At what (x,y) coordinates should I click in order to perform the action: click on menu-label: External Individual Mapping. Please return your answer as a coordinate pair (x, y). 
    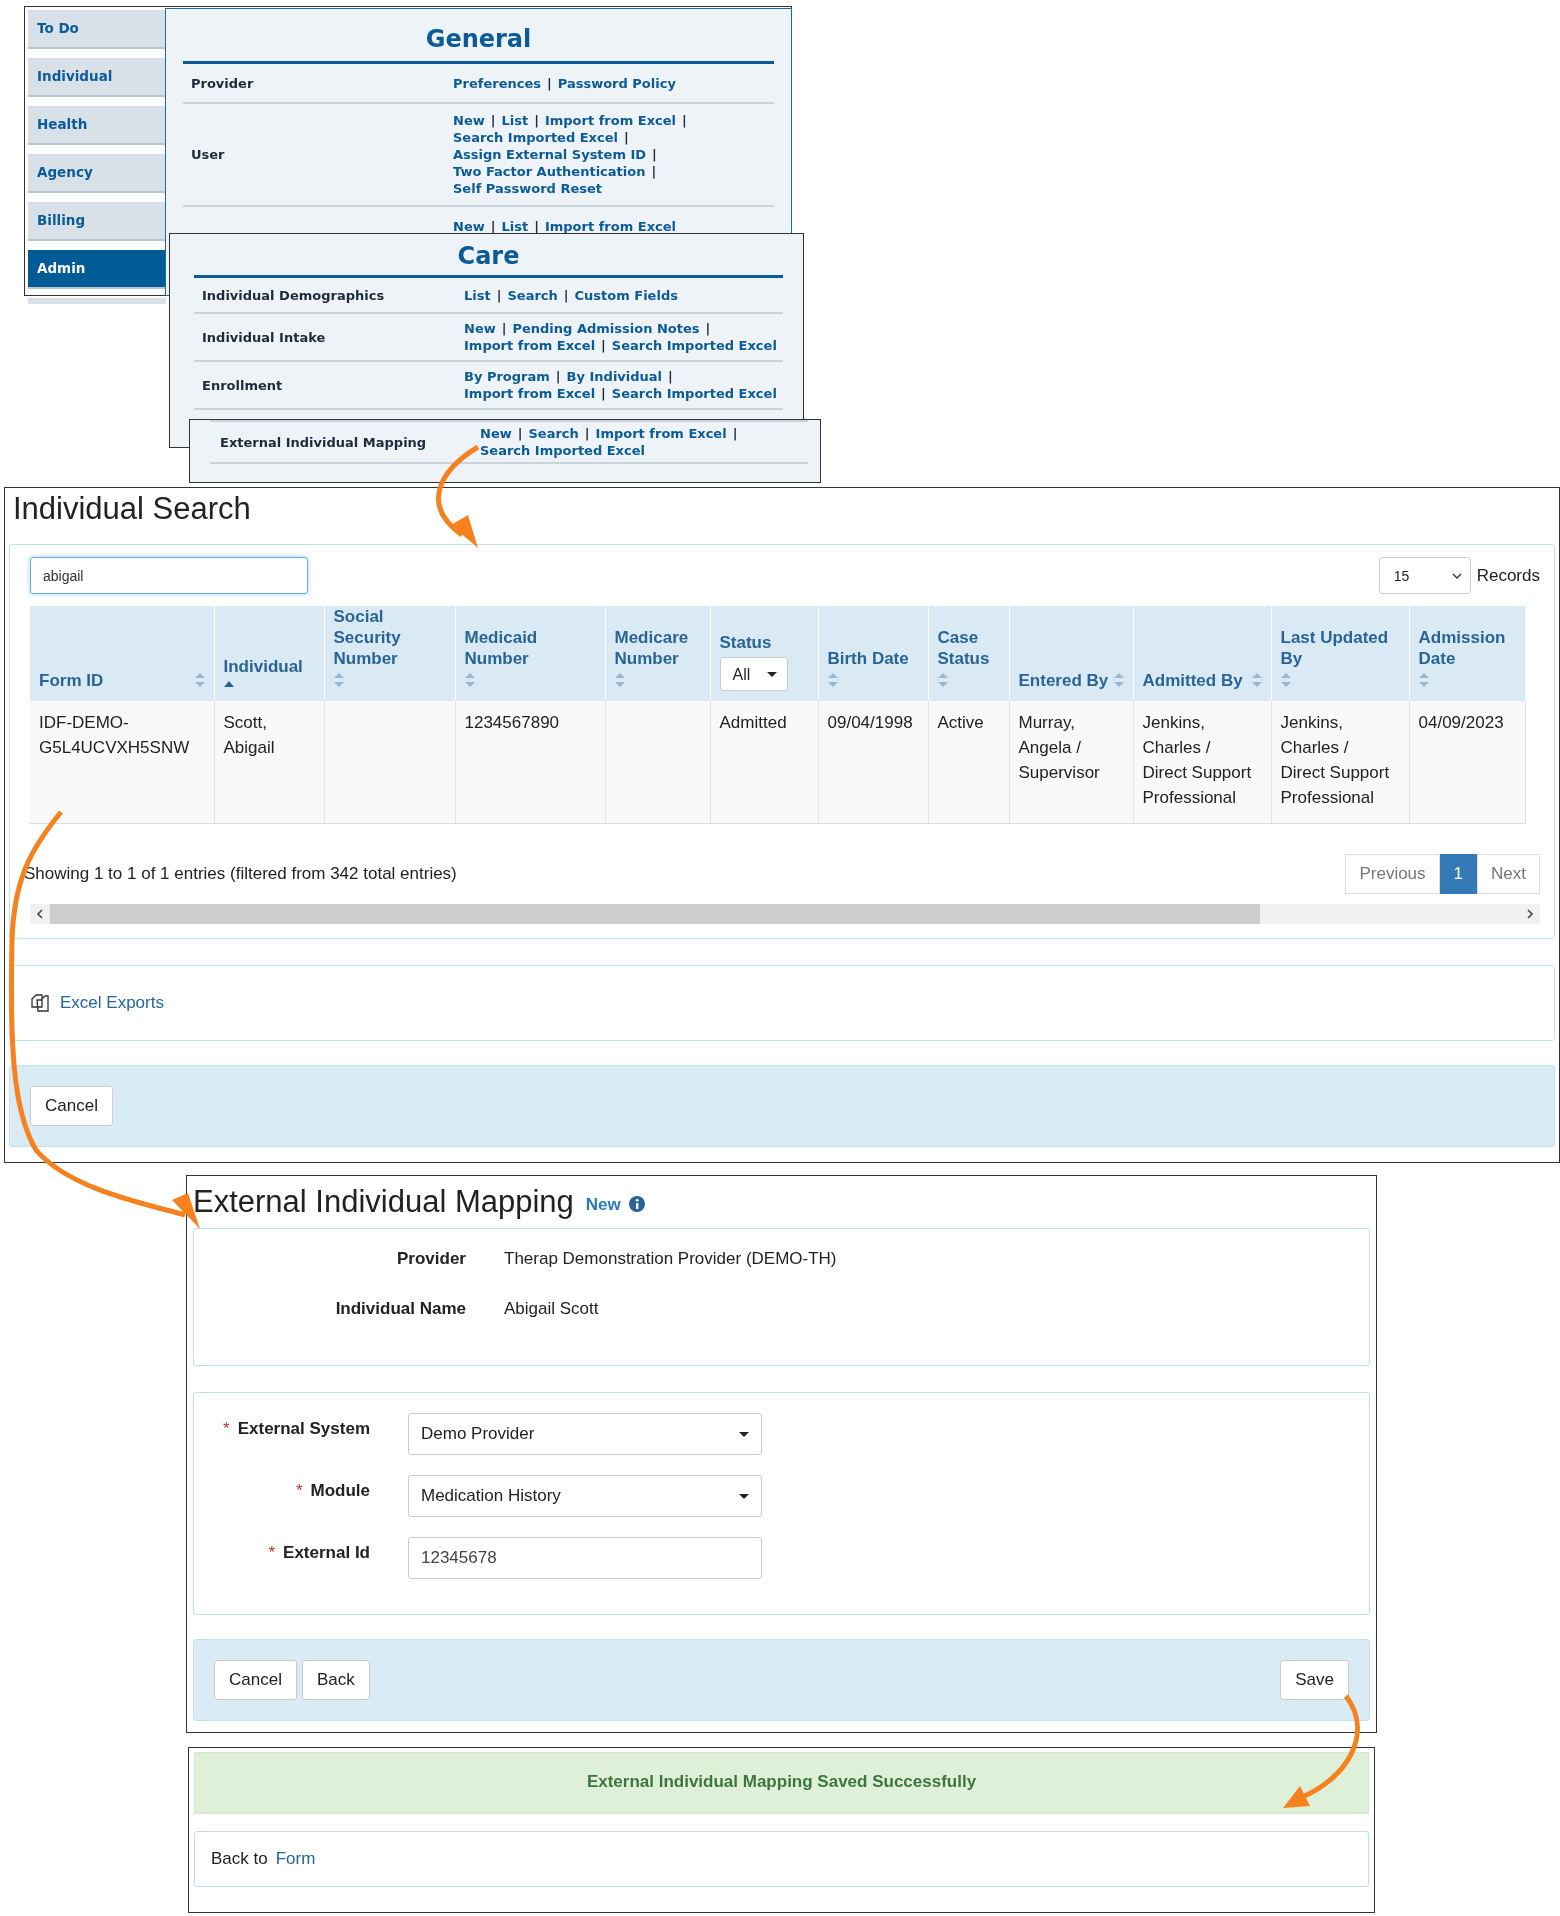
    Looking at the image, I should click on (323, 442).